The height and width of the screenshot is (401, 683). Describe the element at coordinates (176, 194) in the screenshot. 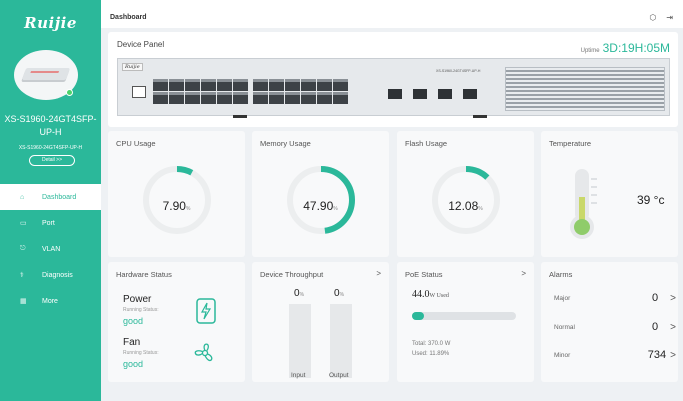

I see `cpu-card: CPU Usage 7.90%` at that location.